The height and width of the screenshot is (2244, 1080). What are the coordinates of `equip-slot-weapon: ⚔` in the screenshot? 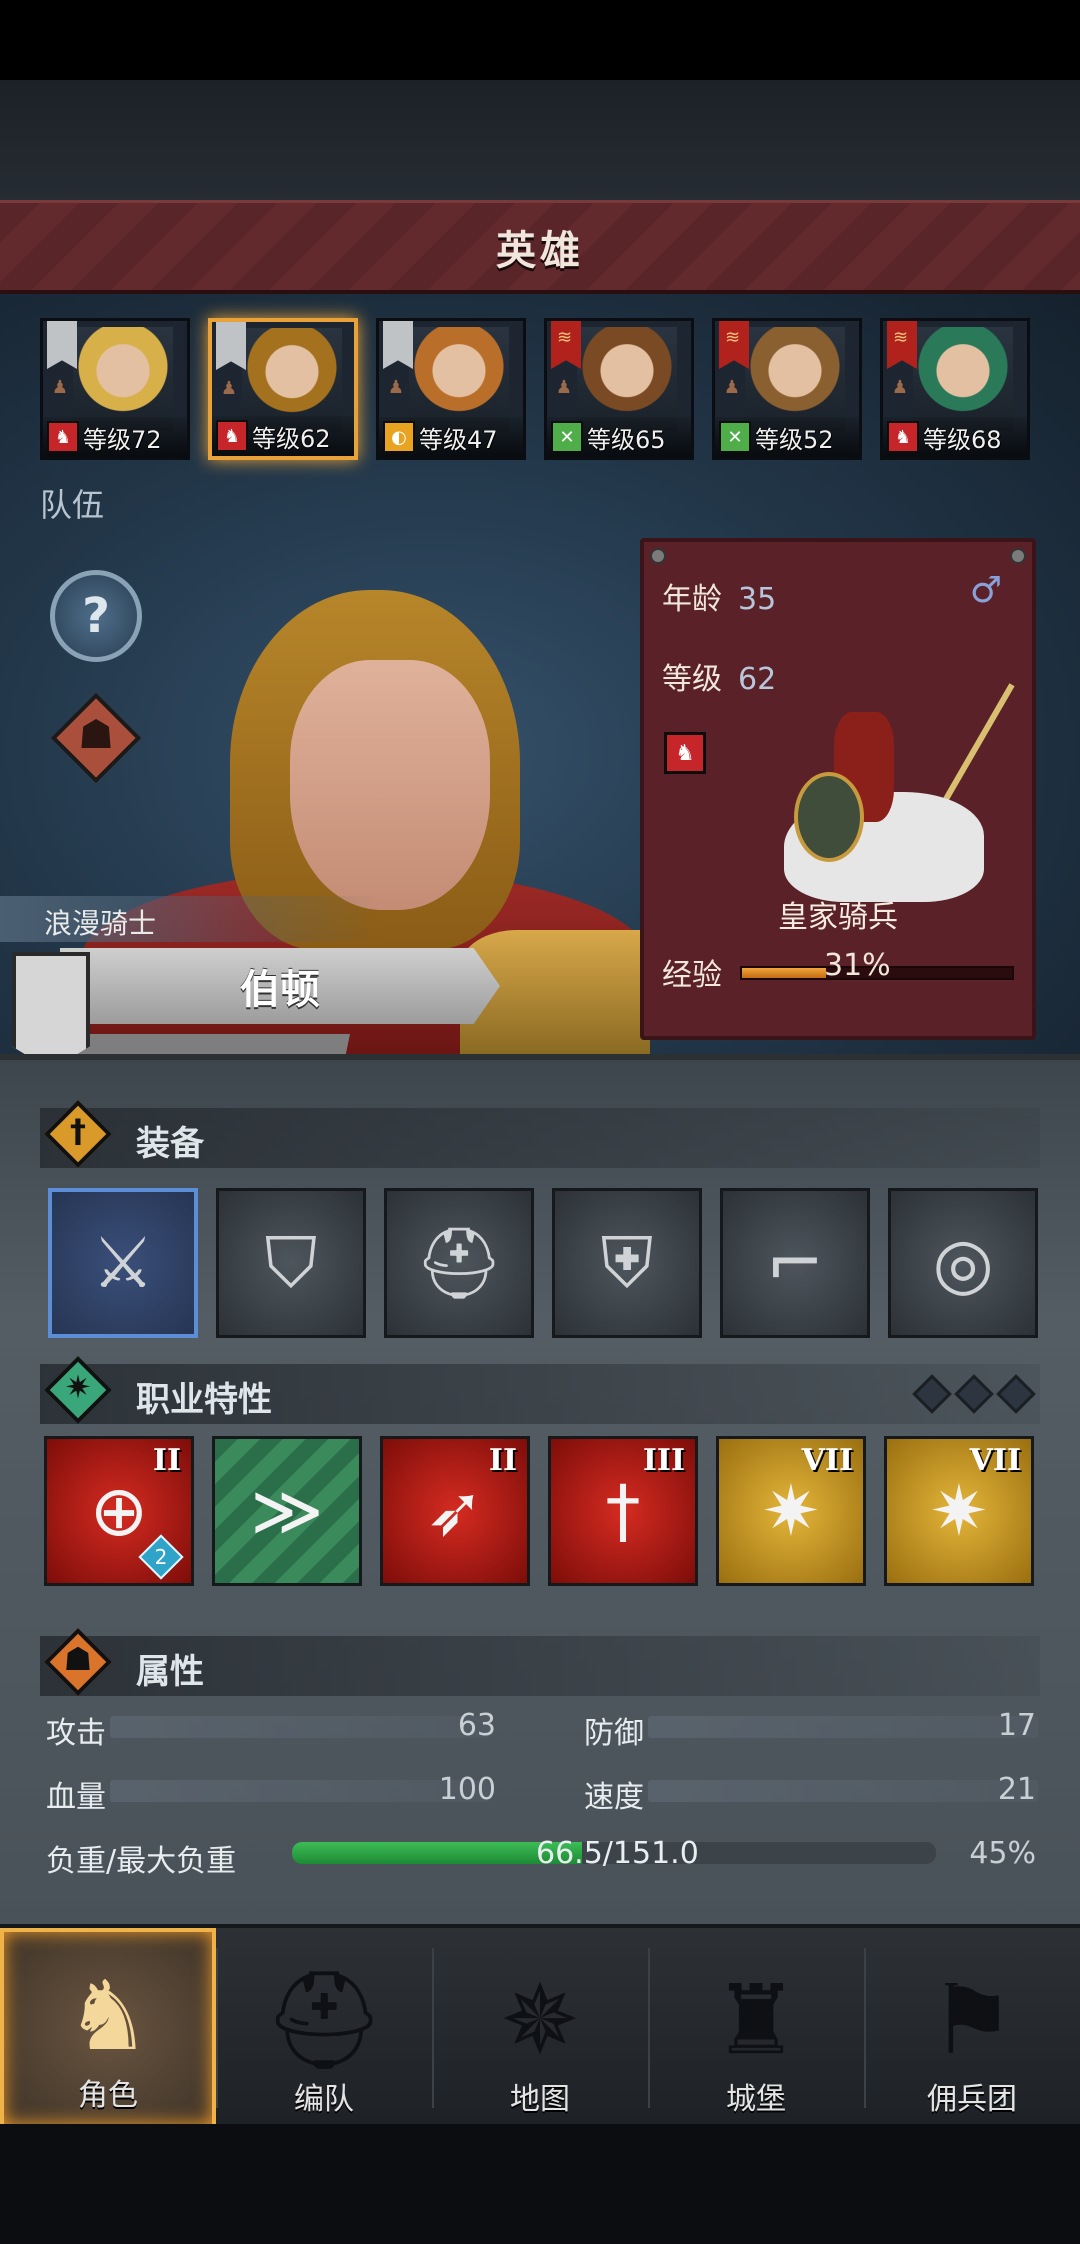 It's located at (123, 1263).